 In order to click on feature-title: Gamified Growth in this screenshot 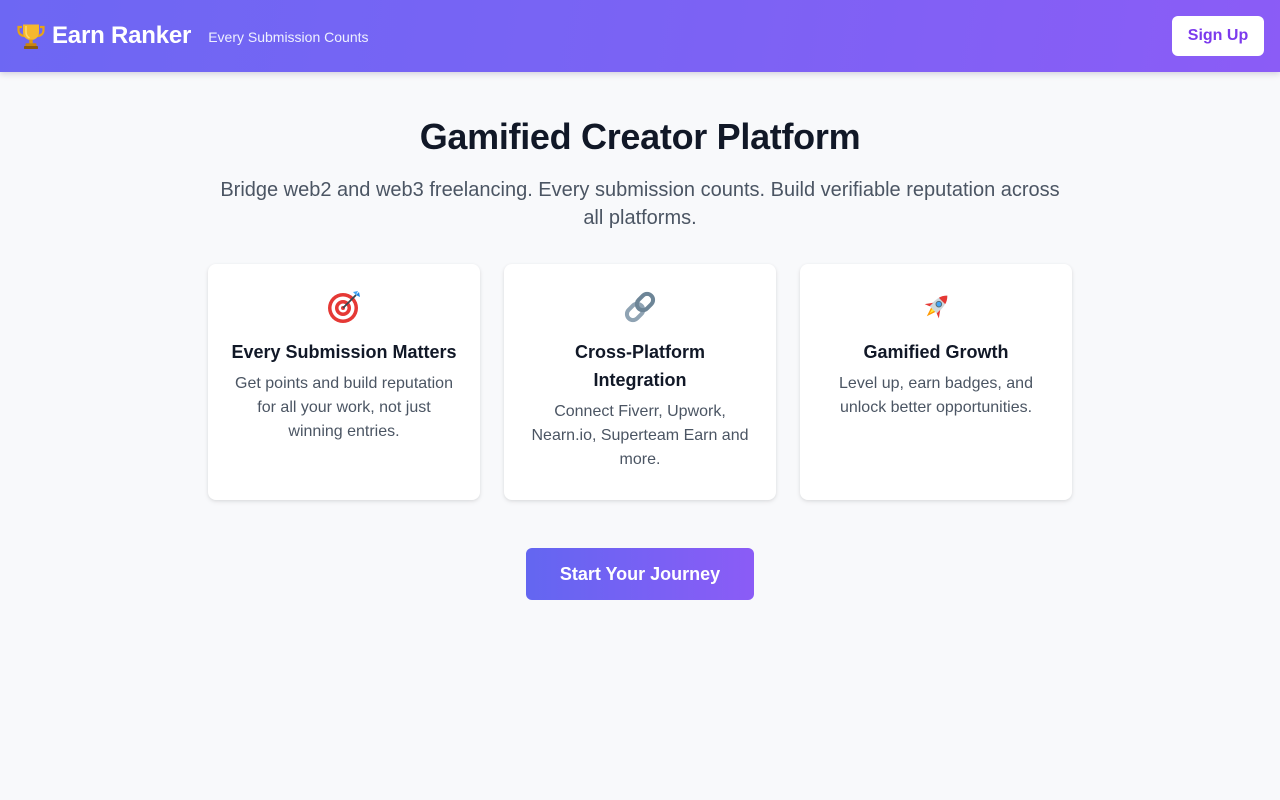, I will do `click(936, 352)`.